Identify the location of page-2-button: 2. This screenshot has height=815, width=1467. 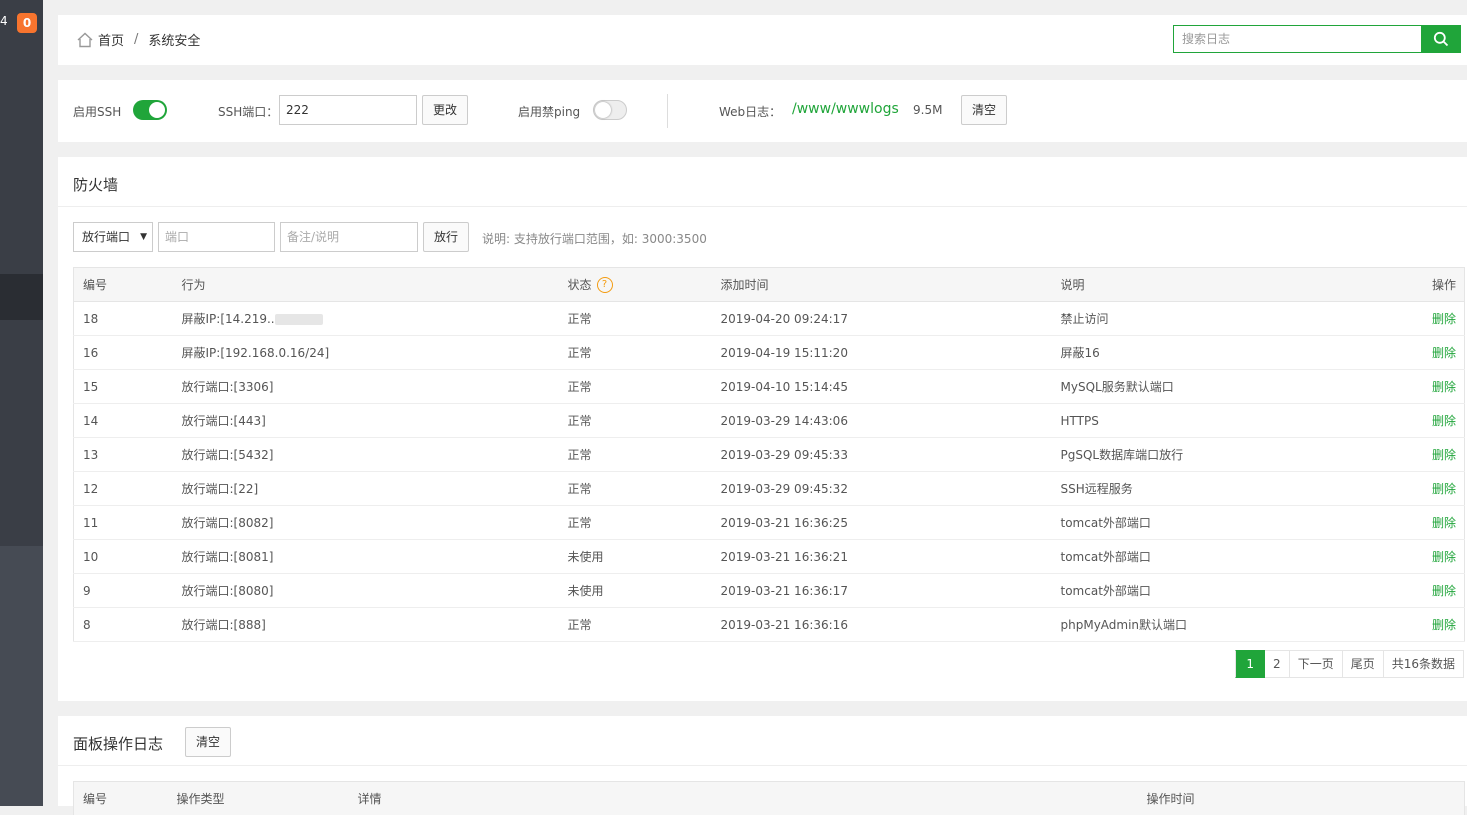
(1277, 664).